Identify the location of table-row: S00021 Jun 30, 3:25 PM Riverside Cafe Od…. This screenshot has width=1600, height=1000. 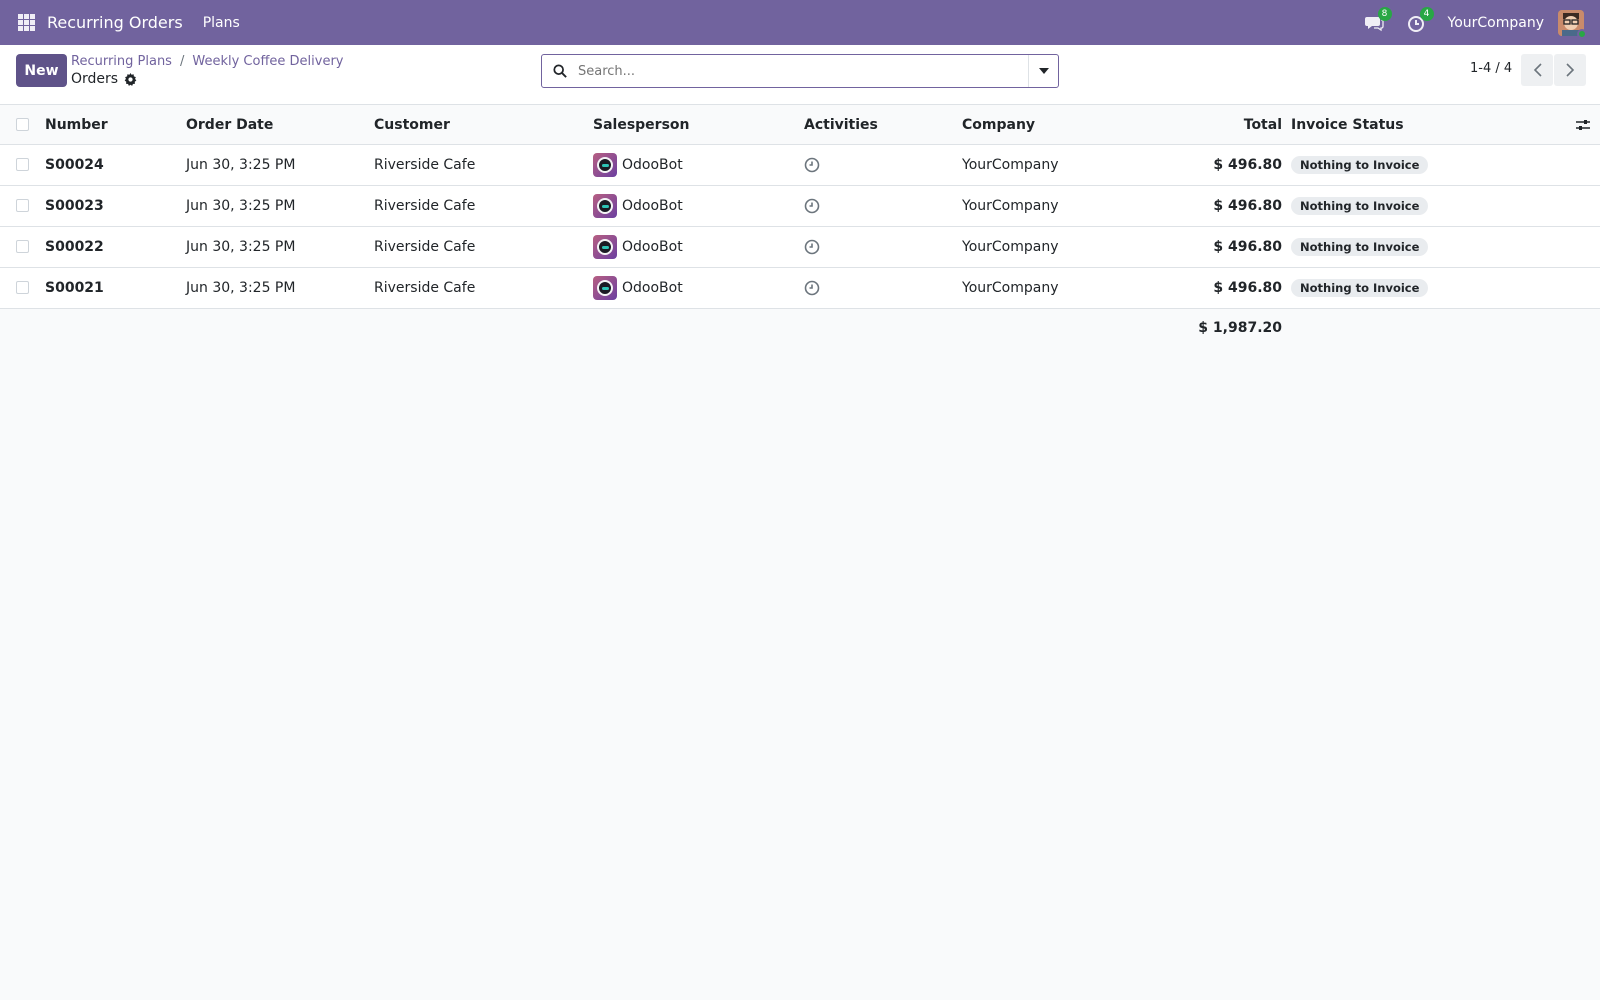
(800, 288).